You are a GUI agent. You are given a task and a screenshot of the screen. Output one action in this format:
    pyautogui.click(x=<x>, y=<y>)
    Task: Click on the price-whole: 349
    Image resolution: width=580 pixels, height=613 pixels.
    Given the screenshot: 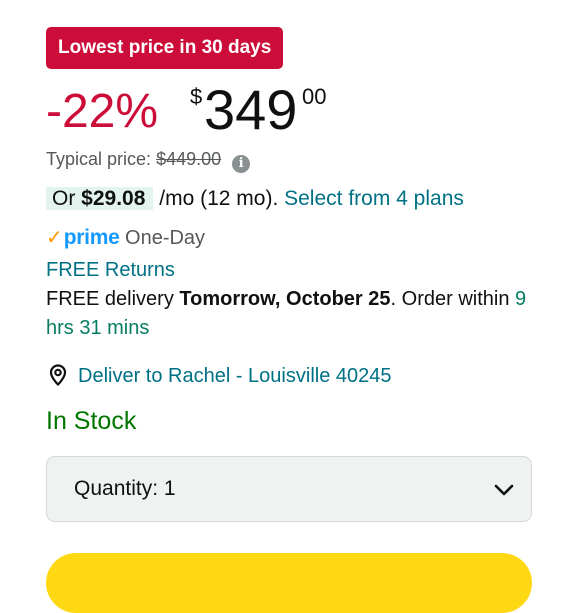 What is the action you would take?
    pyautogui.click(x=251, y=109)
    